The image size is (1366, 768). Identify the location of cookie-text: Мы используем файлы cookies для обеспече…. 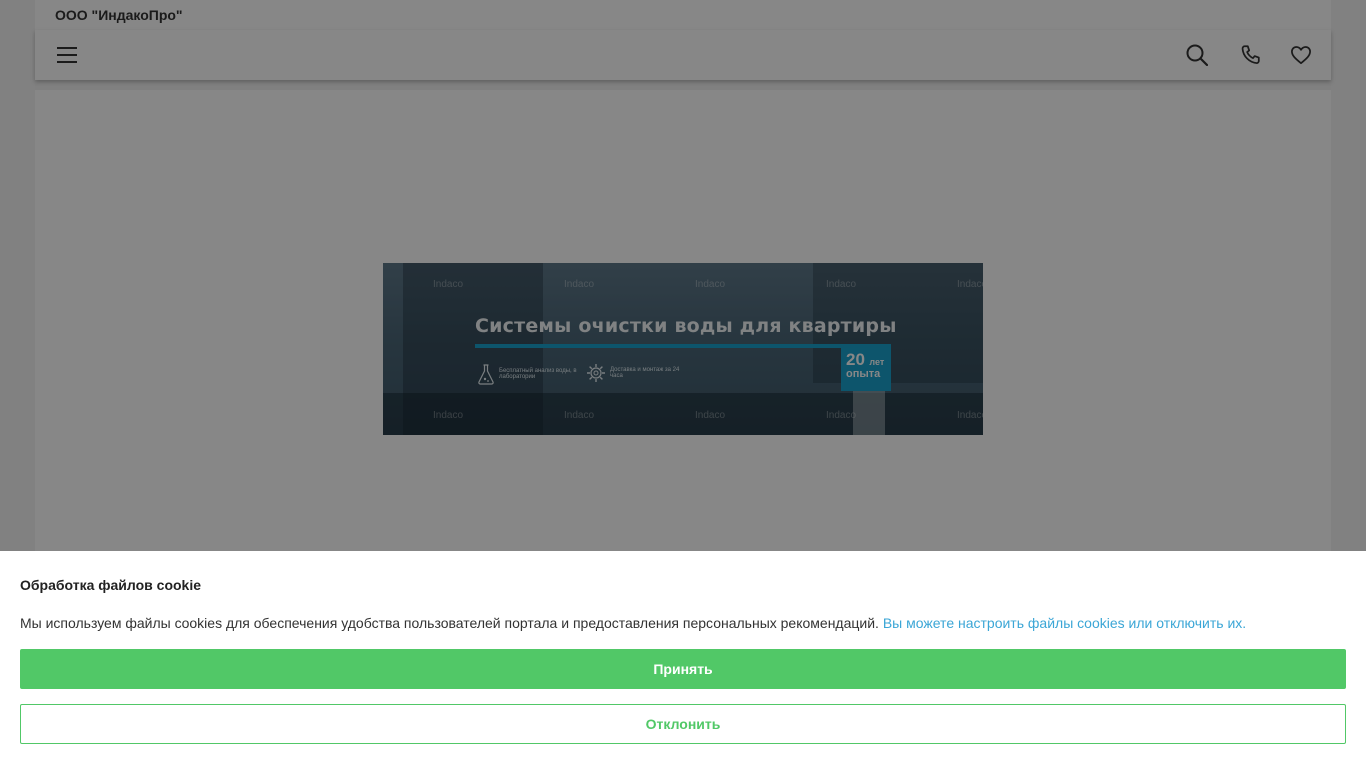
(449, 623).